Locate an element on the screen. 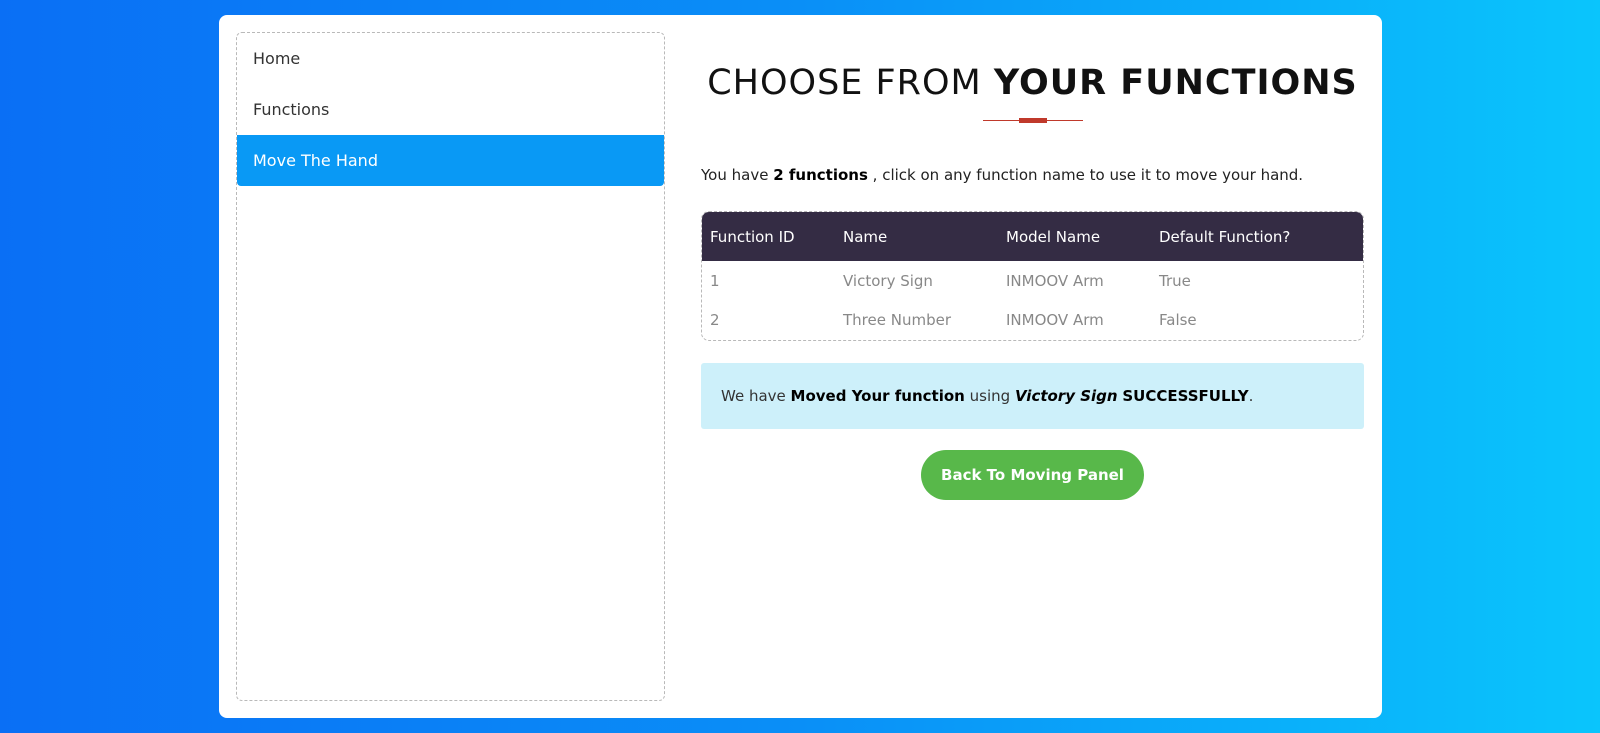  title-bold: YOUR FUNCTIONS is located at coordinates (1175, 83).